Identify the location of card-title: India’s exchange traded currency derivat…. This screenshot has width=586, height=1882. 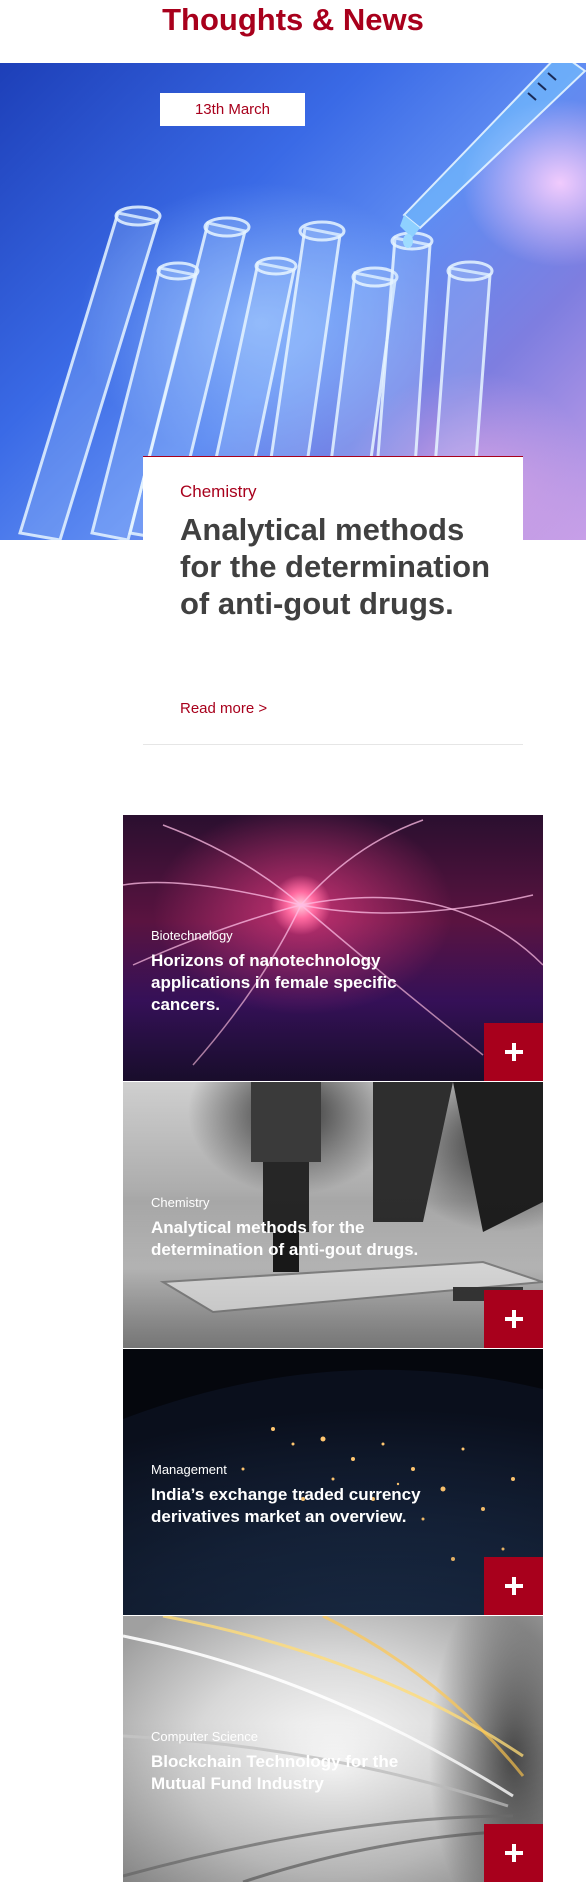
(291, 1506).